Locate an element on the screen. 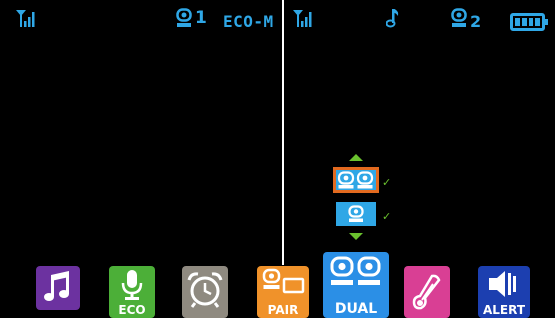 The width and height of the screenshot is (555, 318). camera-view-picker: ✓ ✓ is located at coordinates (363, 199).